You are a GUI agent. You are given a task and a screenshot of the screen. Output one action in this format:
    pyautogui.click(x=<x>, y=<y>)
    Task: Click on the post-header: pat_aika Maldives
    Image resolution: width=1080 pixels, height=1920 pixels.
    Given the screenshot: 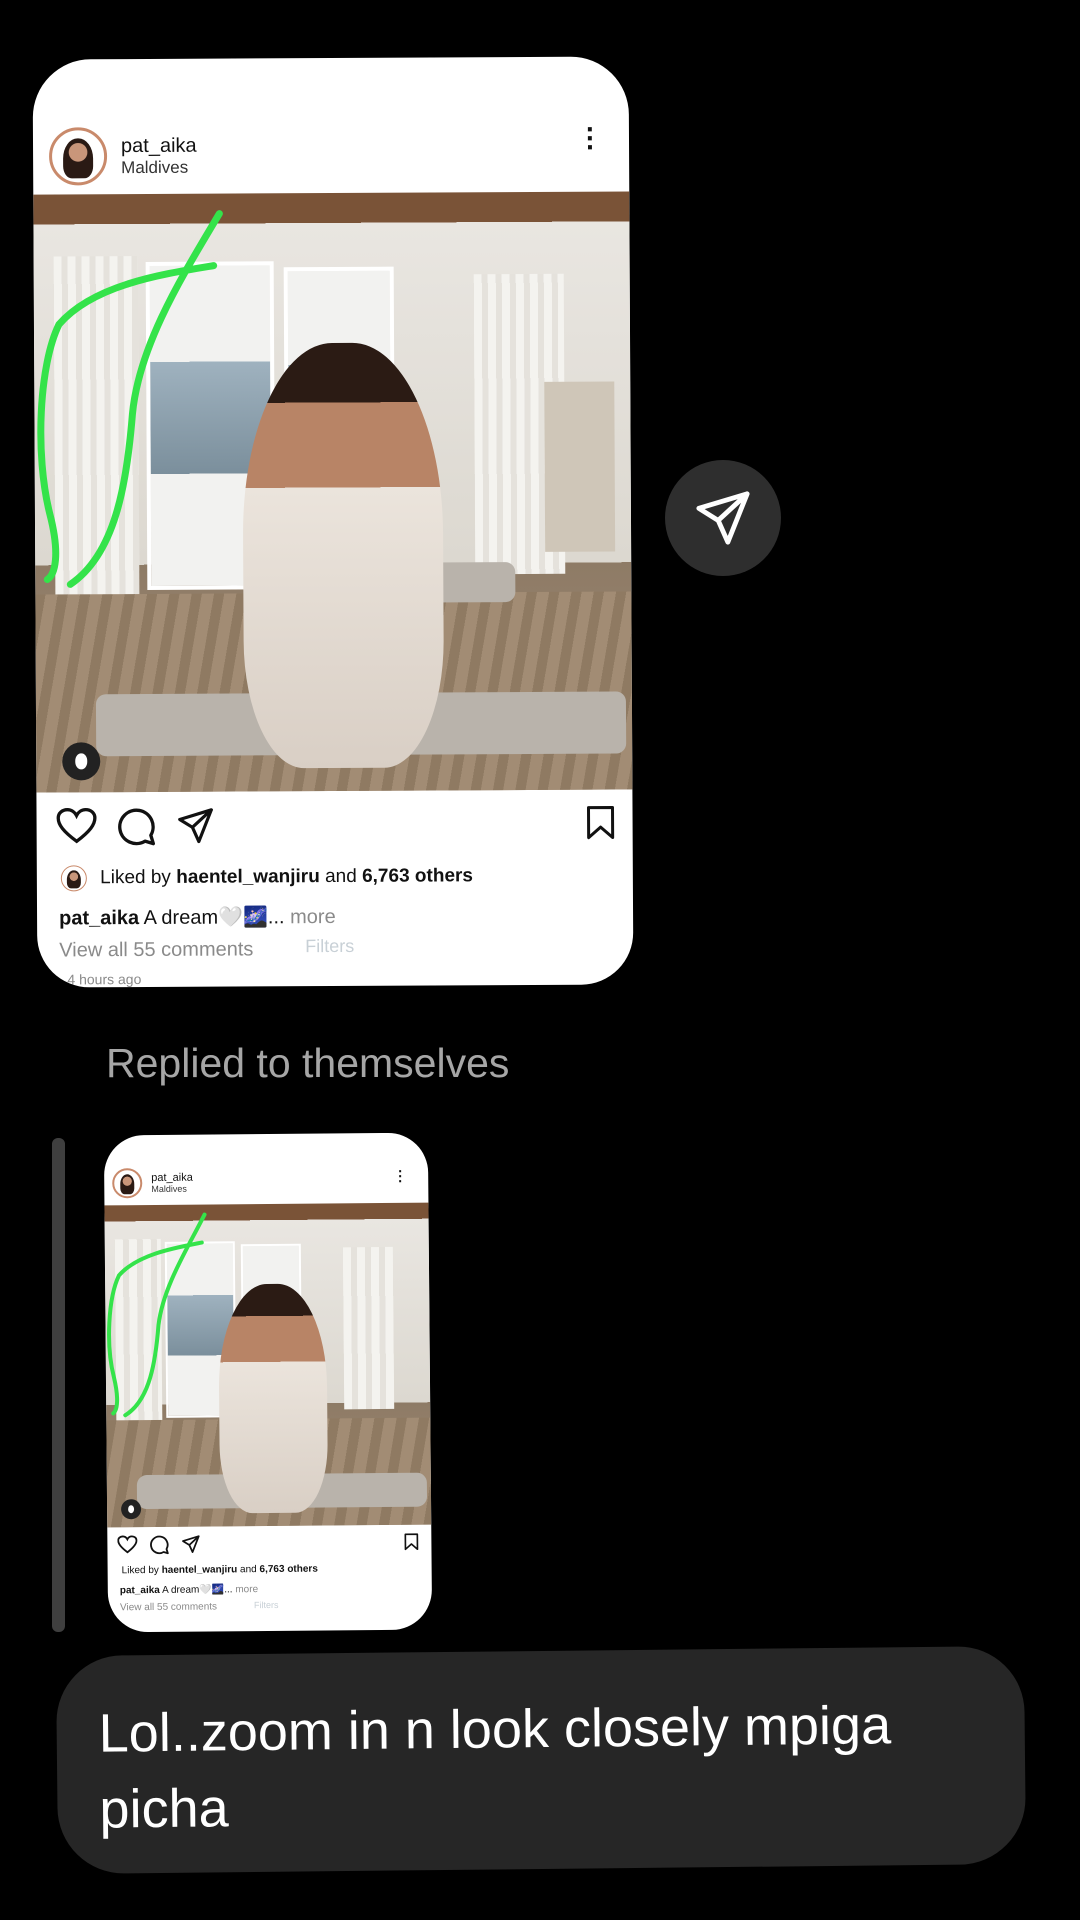 What is the action you would take?
    pyautogui.click(x=338, y=154)
    